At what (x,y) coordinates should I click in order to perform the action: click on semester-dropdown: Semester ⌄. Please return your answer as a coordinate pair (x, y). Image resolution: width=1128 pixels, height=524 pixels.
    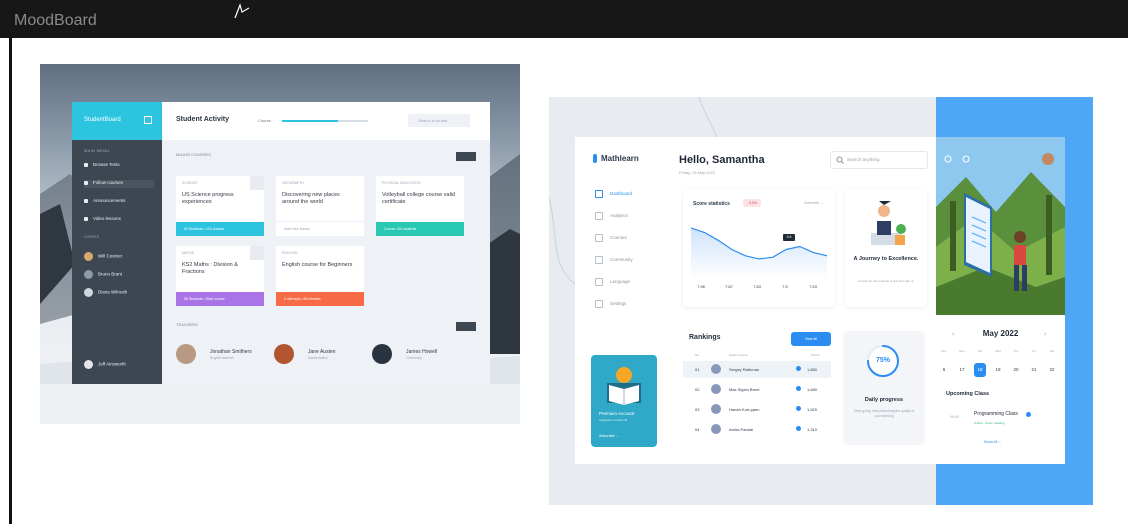
    Looking at the image, I should click on (813, 203).